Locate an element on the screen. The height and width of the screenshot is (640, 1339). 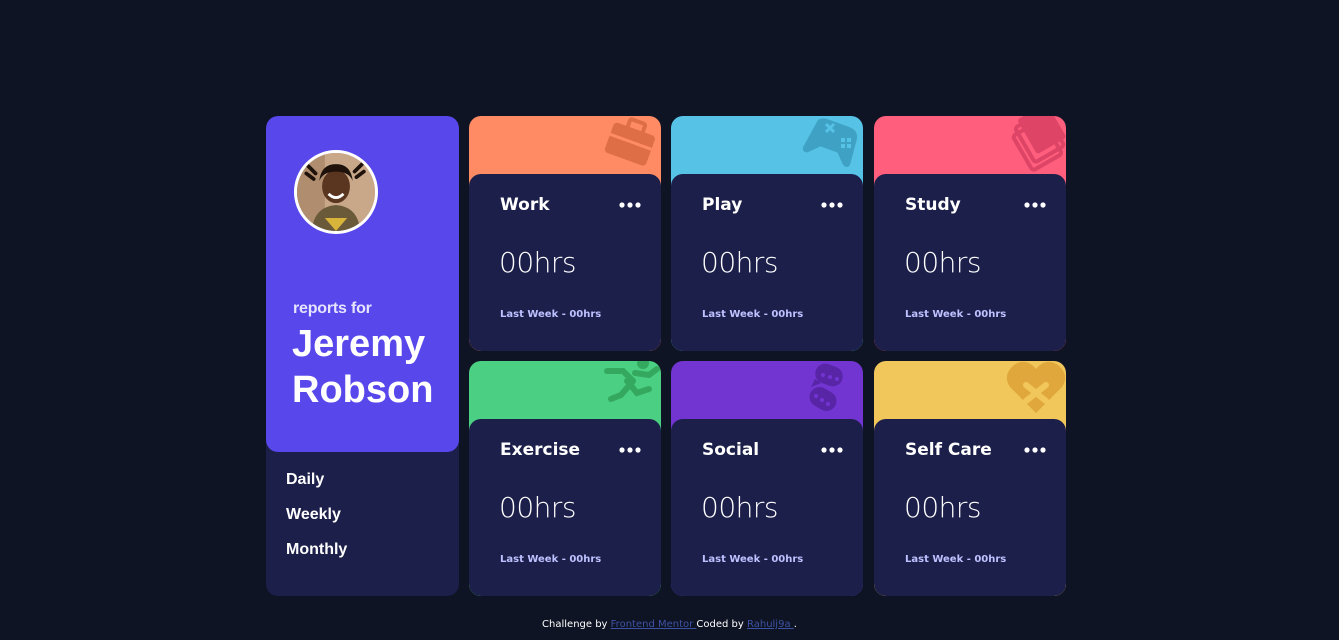
frontend-mentor-link: Frontend Mentor is located at coordinates (654, 624).